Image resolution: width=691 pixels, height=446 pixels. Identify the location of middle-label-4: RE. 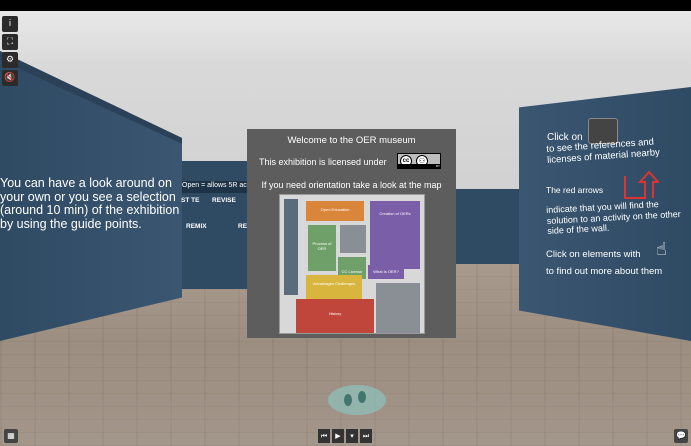
(242, 226).